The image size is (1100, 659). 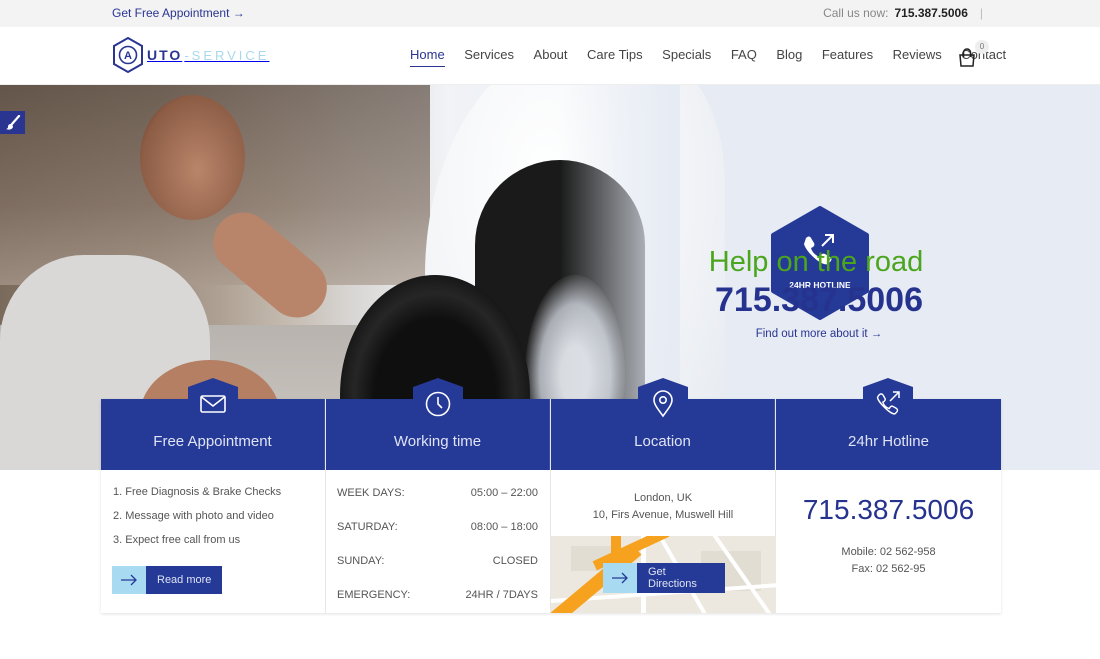 I want to click on step-item: 2. Message with photo and video, so click(x=193, y=516).